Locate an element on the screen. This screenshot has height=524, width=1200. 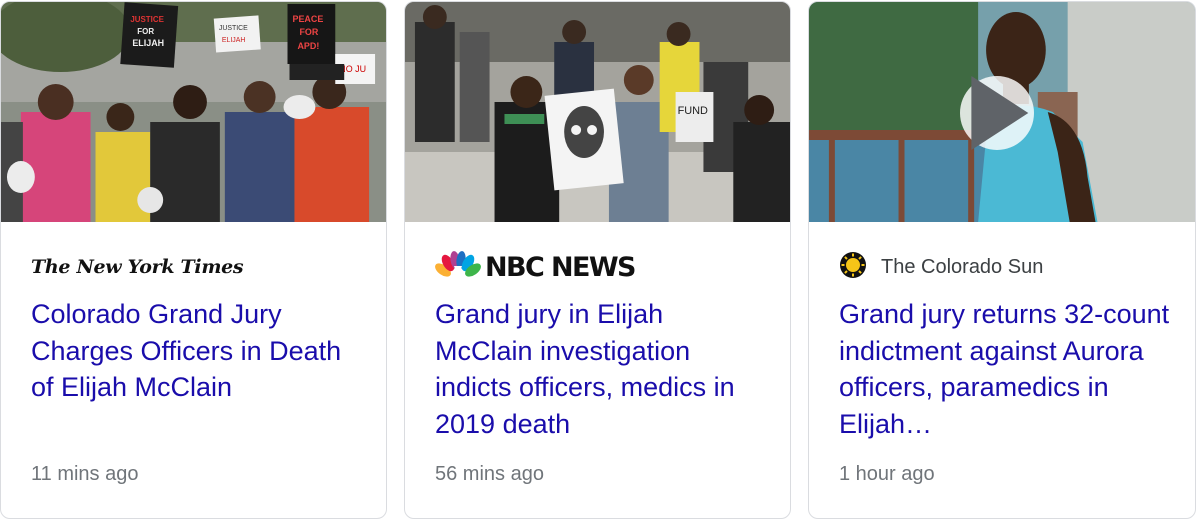
source-name: NBC NEWS is located at coordinates (560, 267).